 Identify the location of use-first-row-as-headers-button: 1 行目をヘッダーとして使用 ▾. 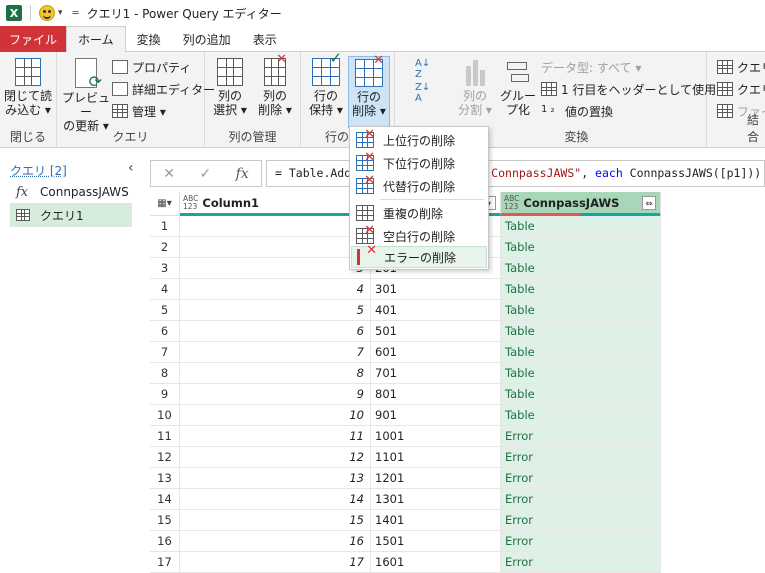
(633, 89).